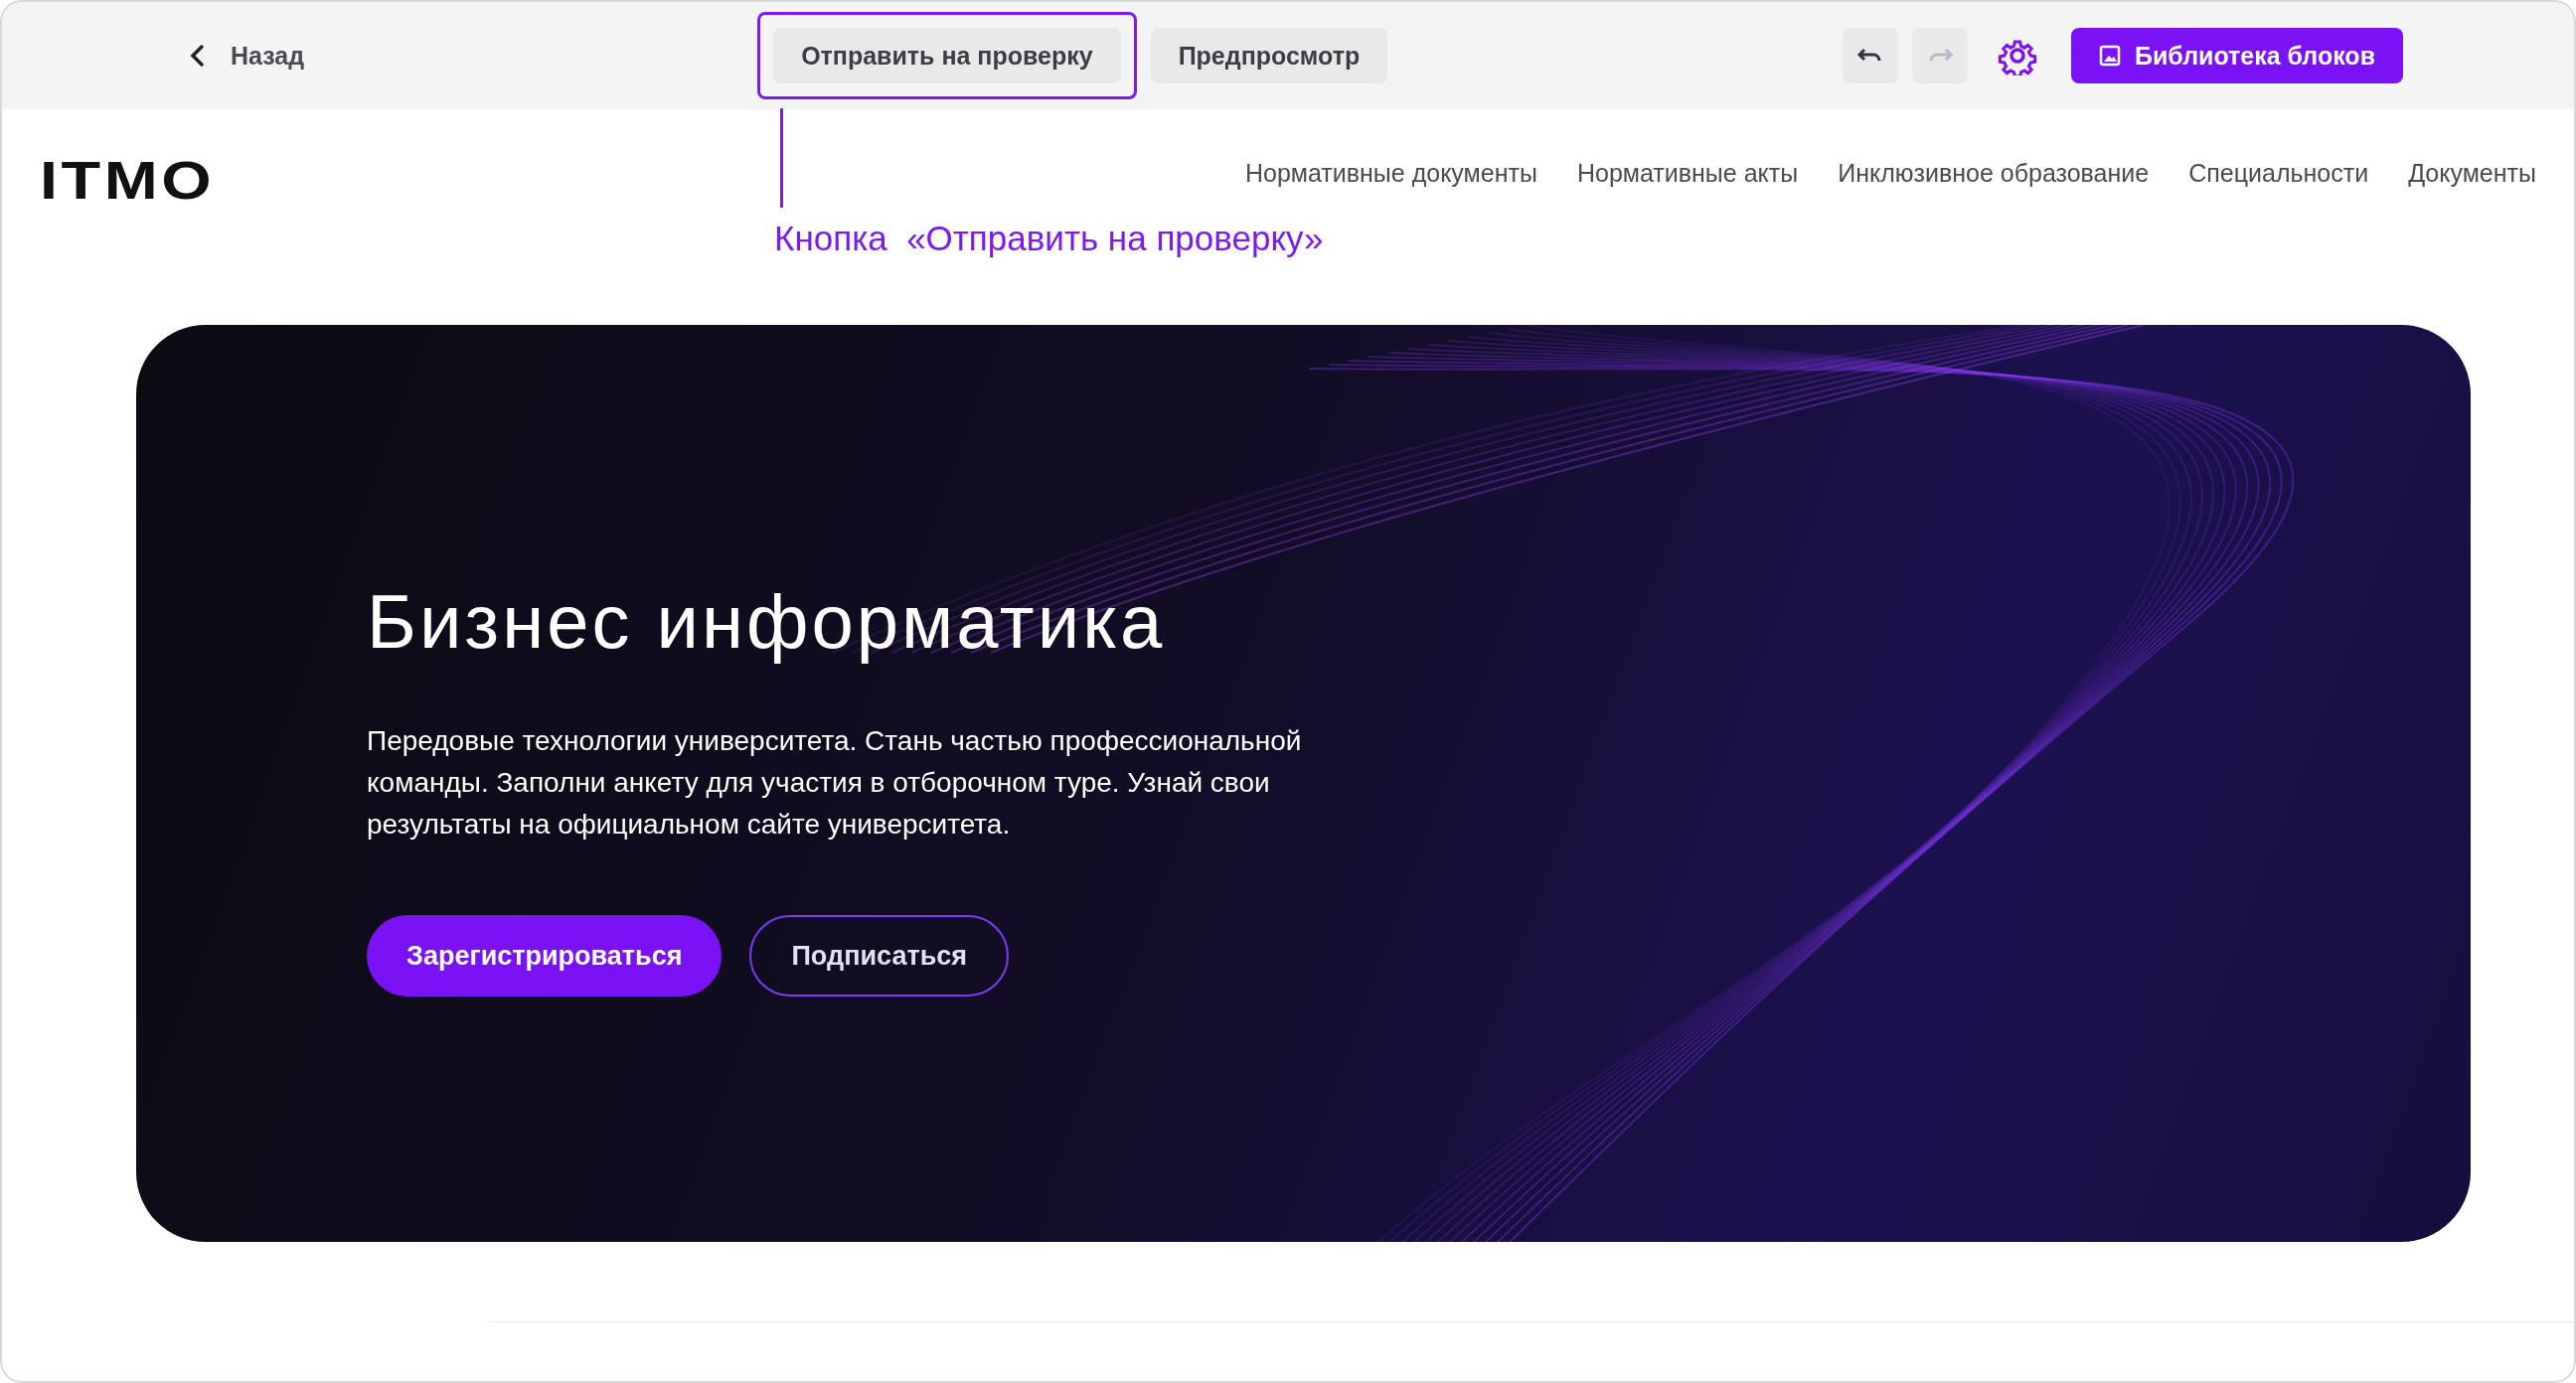 This screenshot has height=1383, width=2576. What do you see at coordinates (128, 180) in the screenshot?
I see `logo: ITMO` at bounding box center [128, 180].